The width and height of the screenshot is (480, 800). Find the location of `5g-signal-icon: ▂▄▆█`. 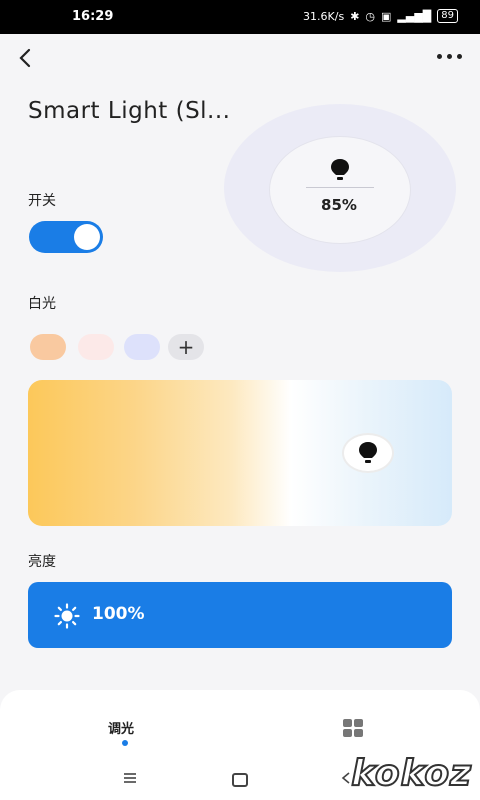

5g-signal-icon: ▂▄▆█ is located at coordinates (414, 16).